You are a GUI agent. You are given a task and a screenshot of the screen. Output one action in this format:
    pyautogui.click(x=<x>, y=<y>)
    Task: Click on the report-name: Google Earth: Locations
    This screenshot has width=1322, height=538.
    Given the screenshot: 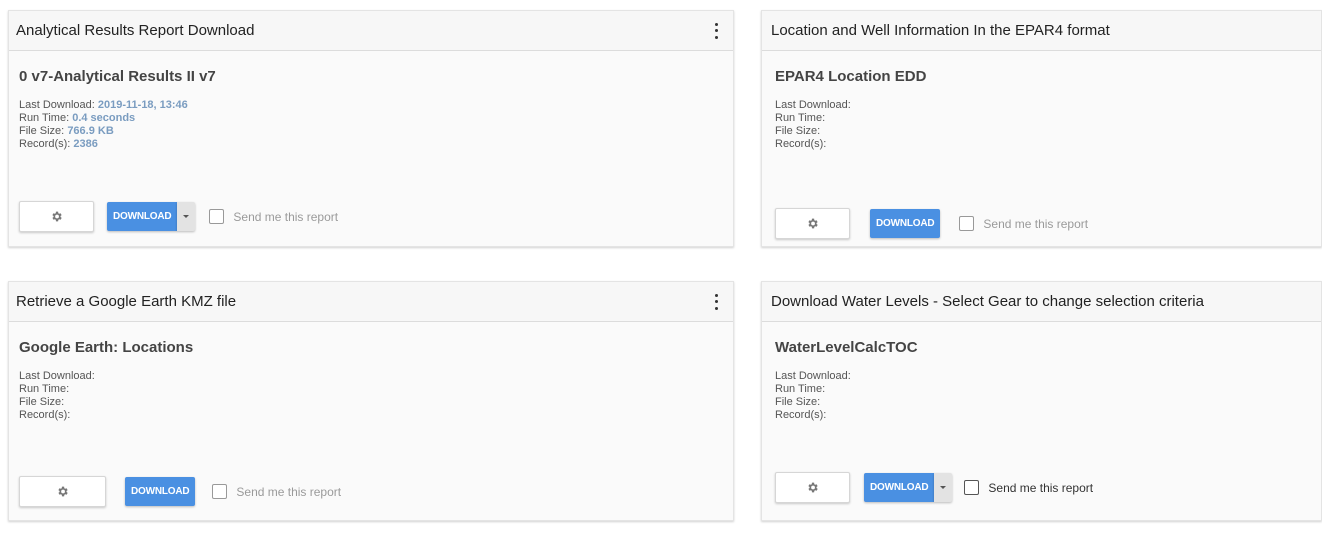 What is the action you would take?
    pyautogui.click(x=106, y=347)
    